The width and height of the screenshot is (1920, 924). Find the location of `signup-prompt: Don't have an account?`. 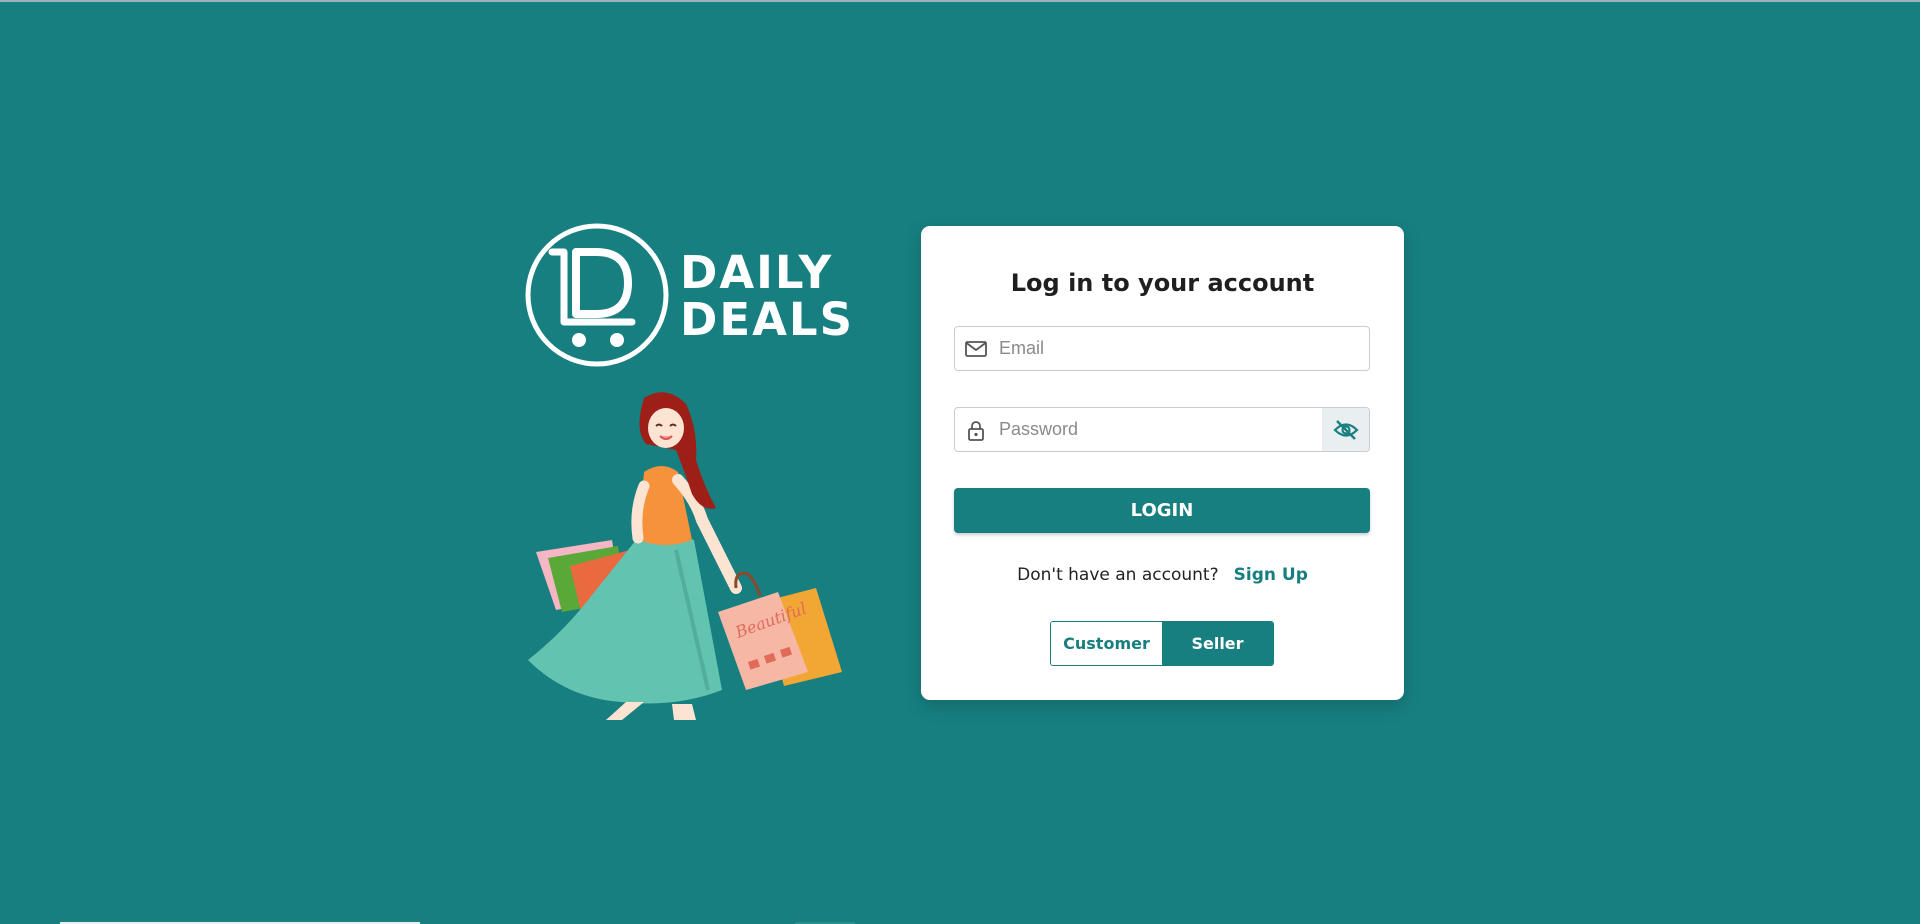

signup-prompt: Don't have an account? is located at coordinates (1118, 575).